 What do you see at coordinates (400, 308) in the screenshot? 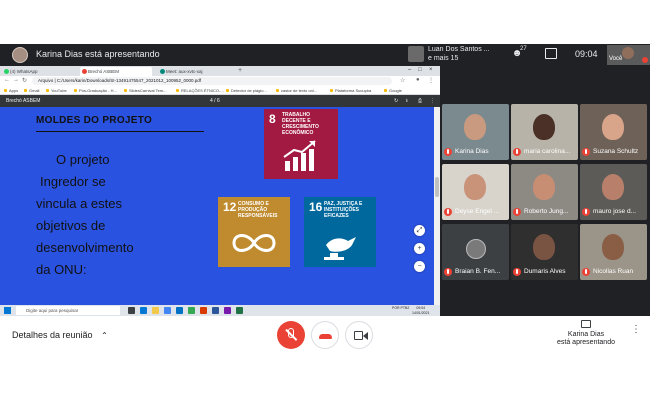
I see `input-language: POR PTB2` at bounding box center [400, 308].